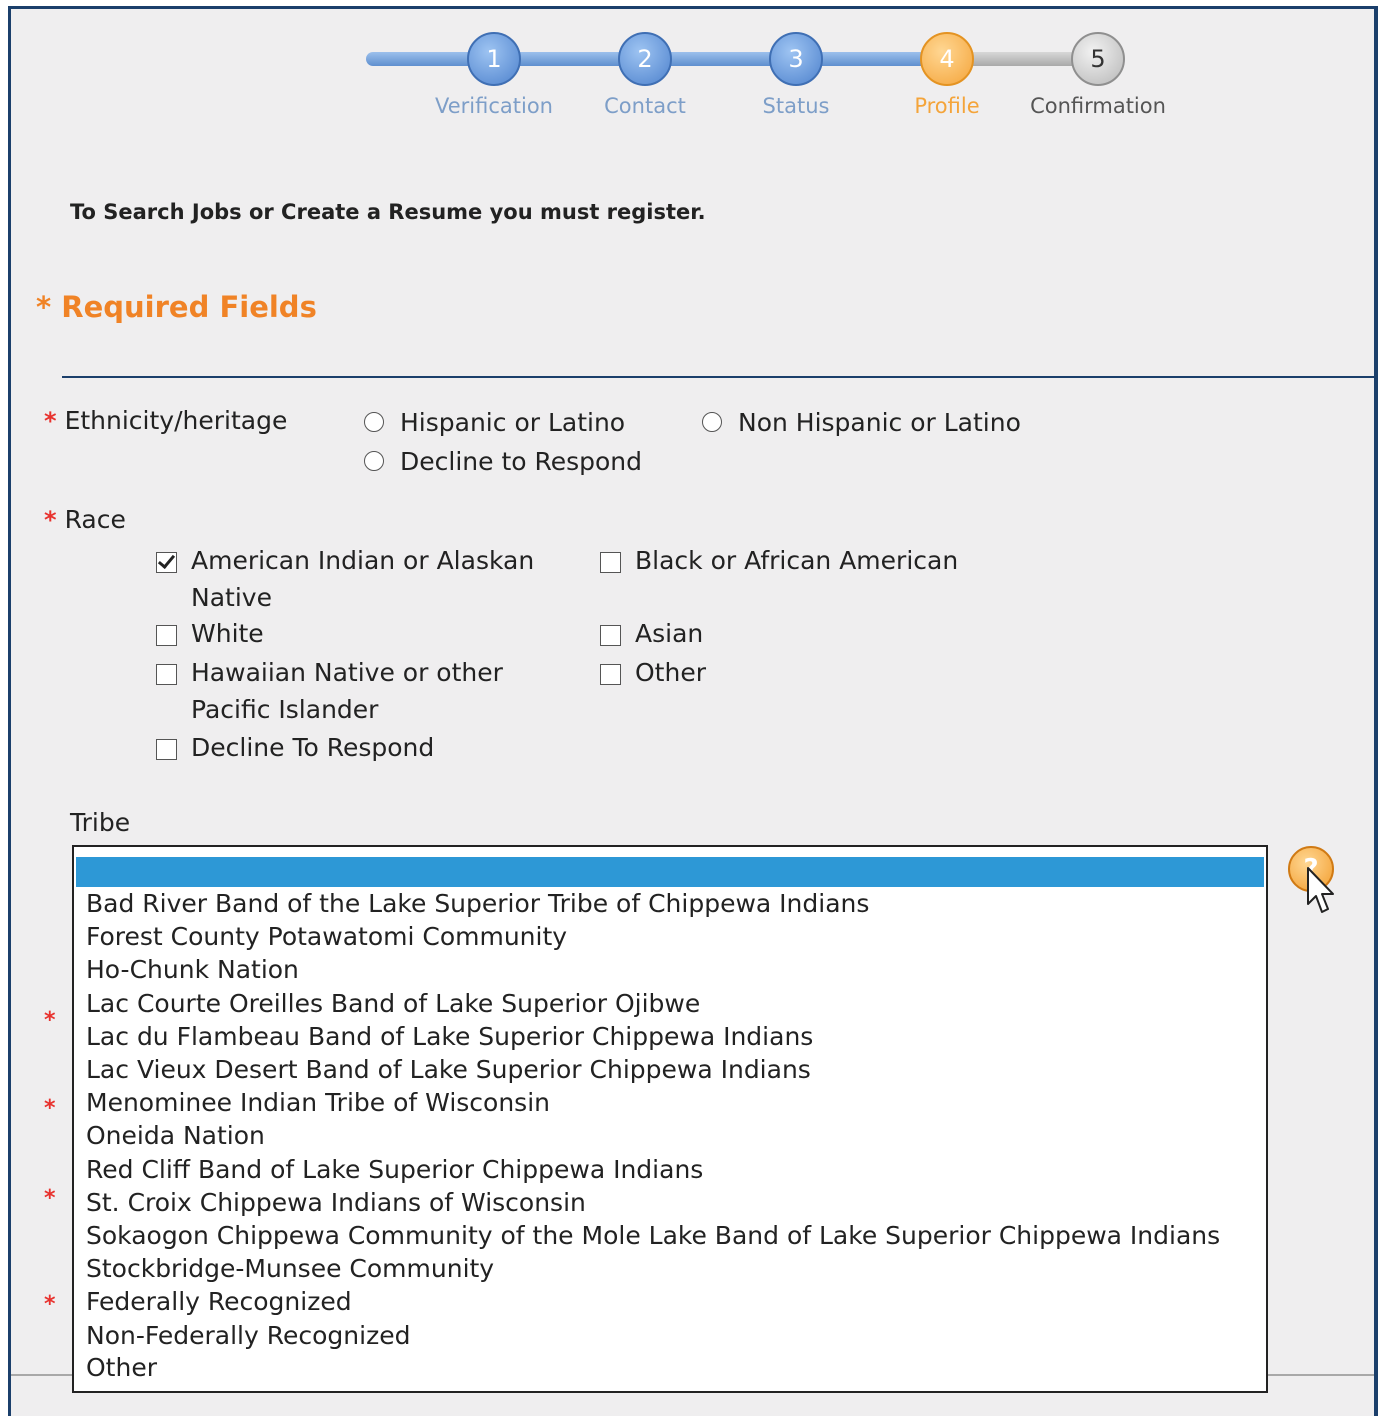 This screenshot has height=1416, width=1378. Describe the element at coordinates (189, 307) in the screenshot. I see `required-fields-title: Required Fields` at that location.